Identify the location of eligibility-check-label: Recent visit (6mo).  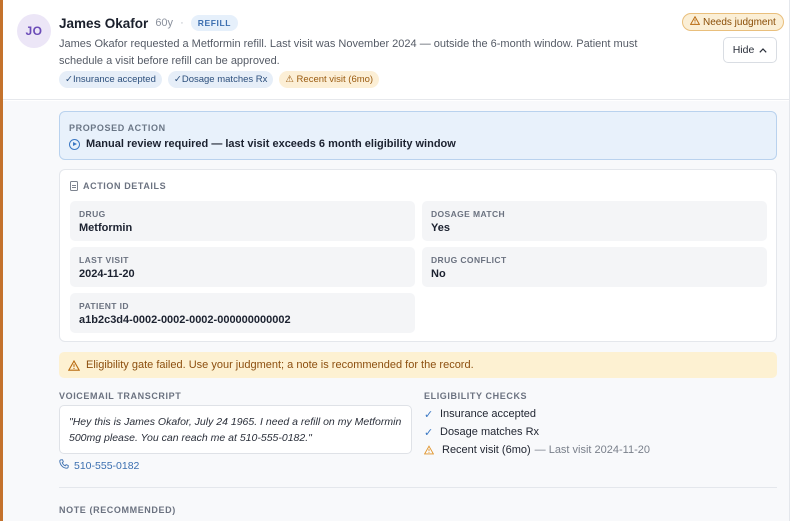
(486, 450).